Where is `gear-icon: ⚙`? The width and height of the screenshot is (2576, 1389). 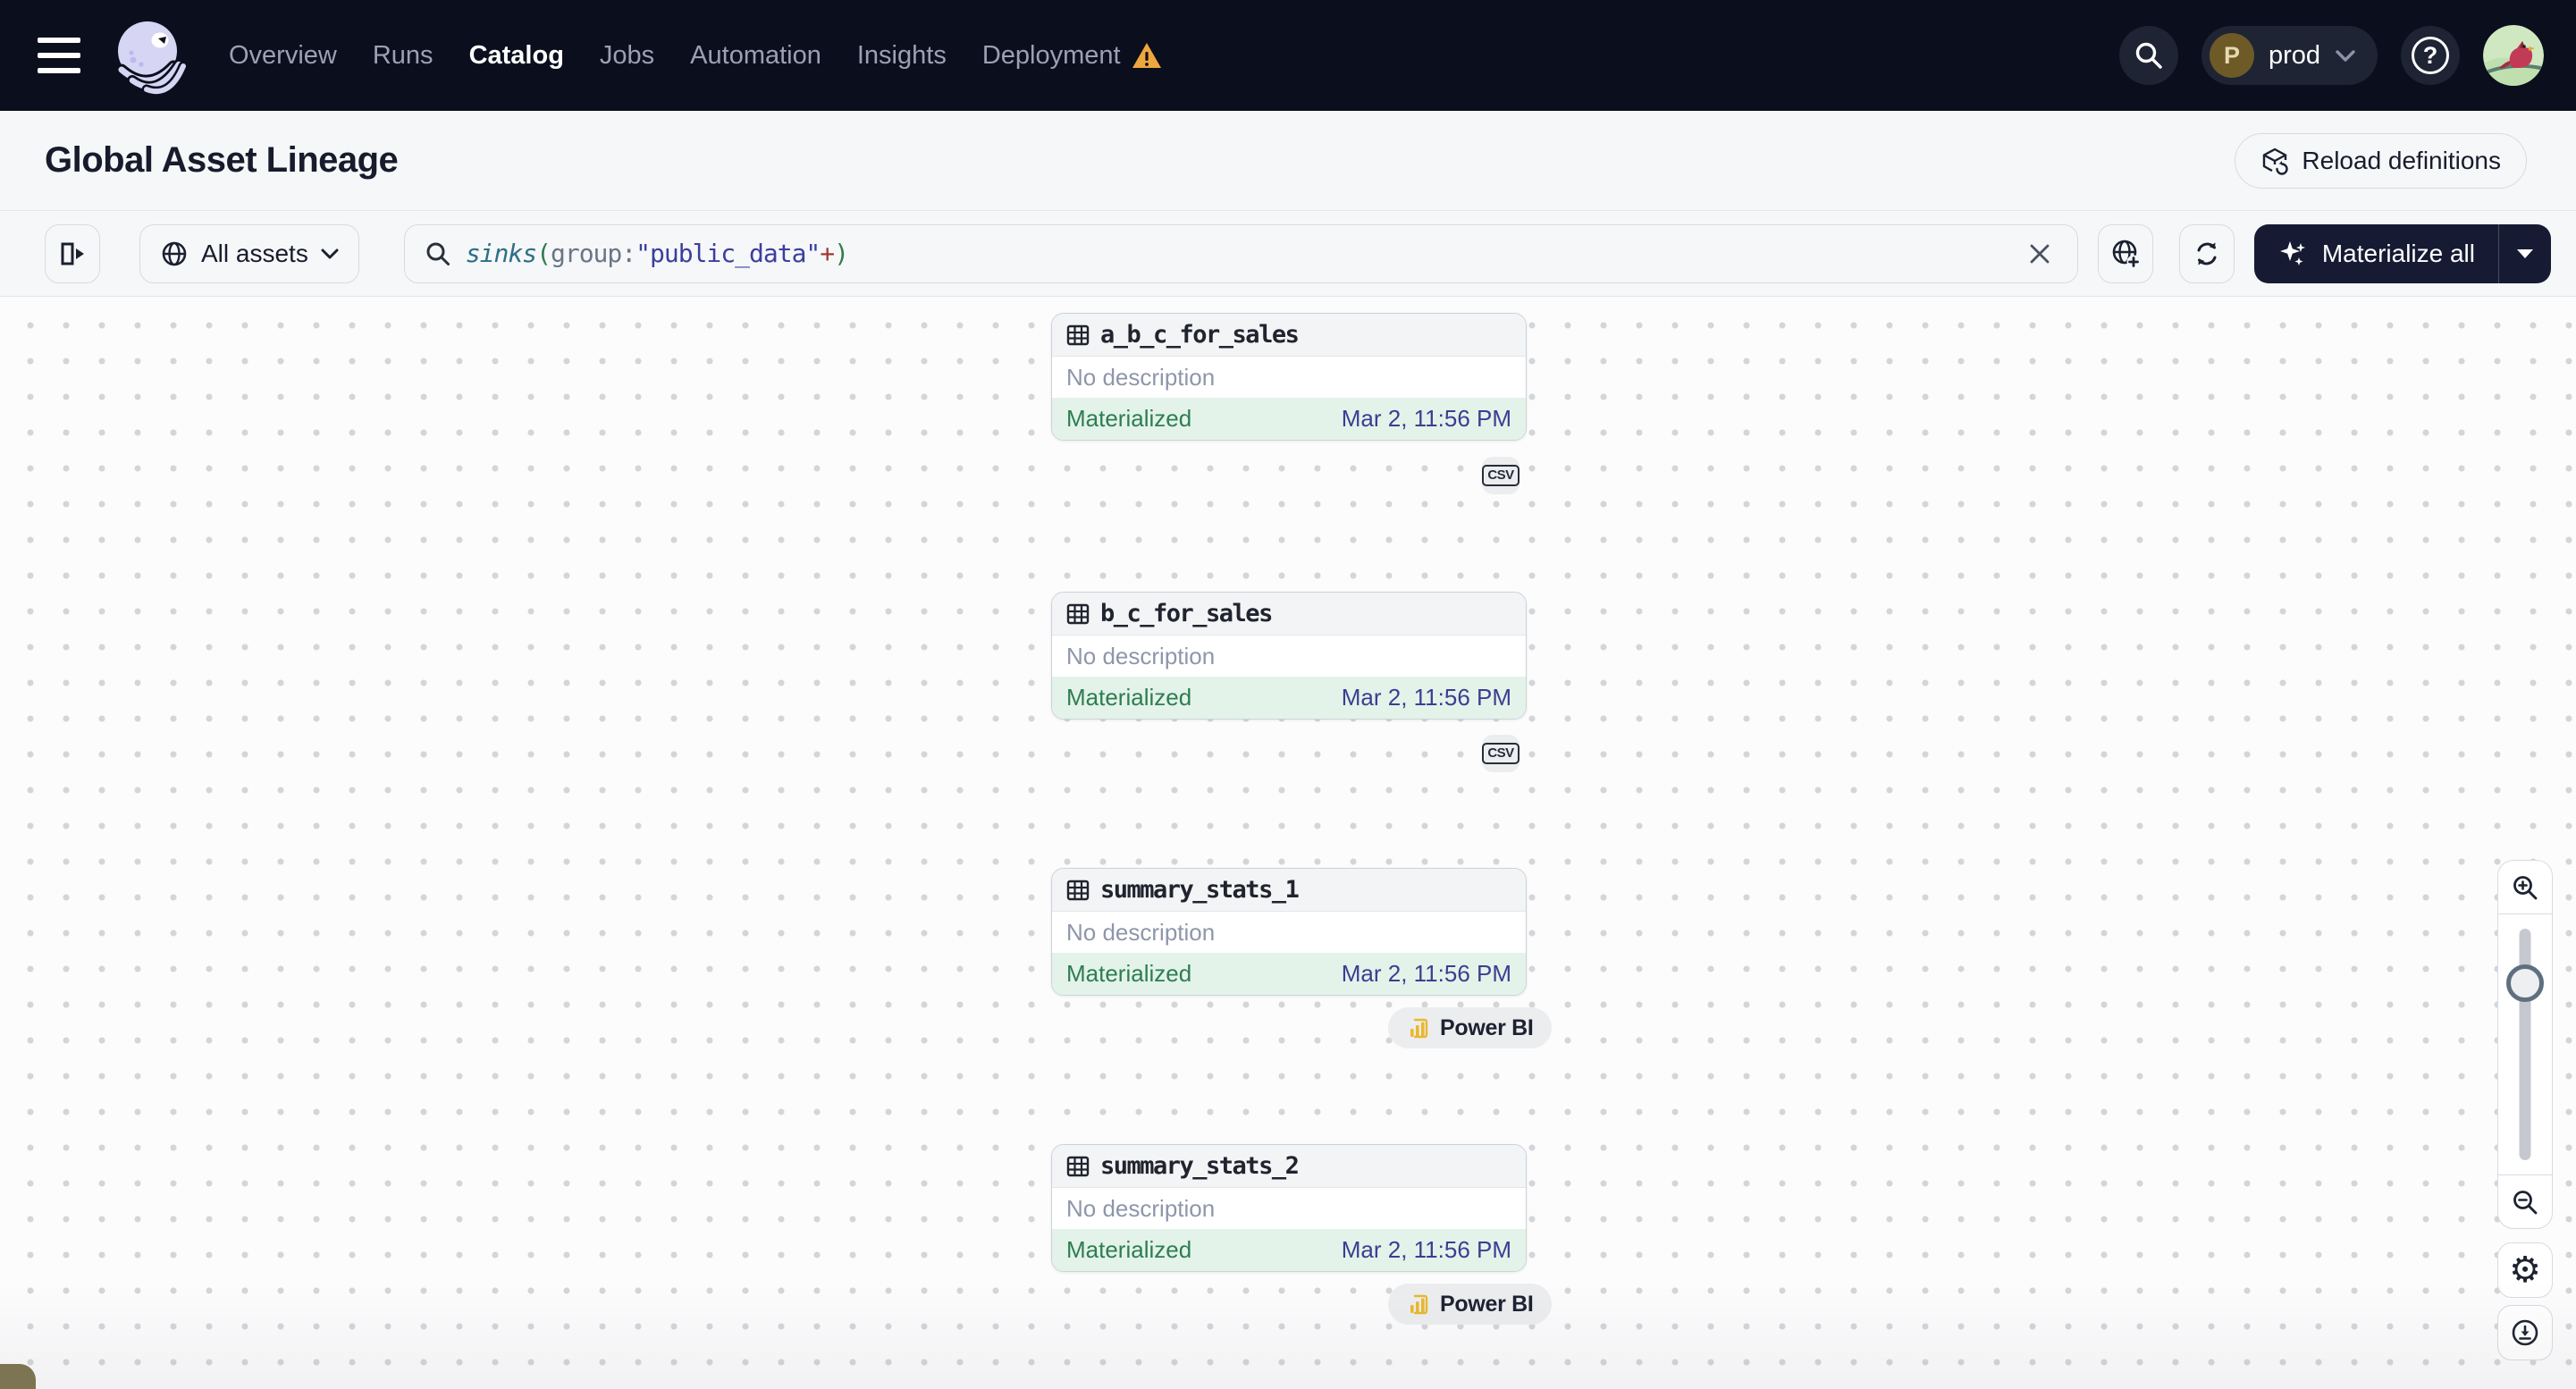
gear-icon: ⚙ is located at coordinates (2525, 1270).